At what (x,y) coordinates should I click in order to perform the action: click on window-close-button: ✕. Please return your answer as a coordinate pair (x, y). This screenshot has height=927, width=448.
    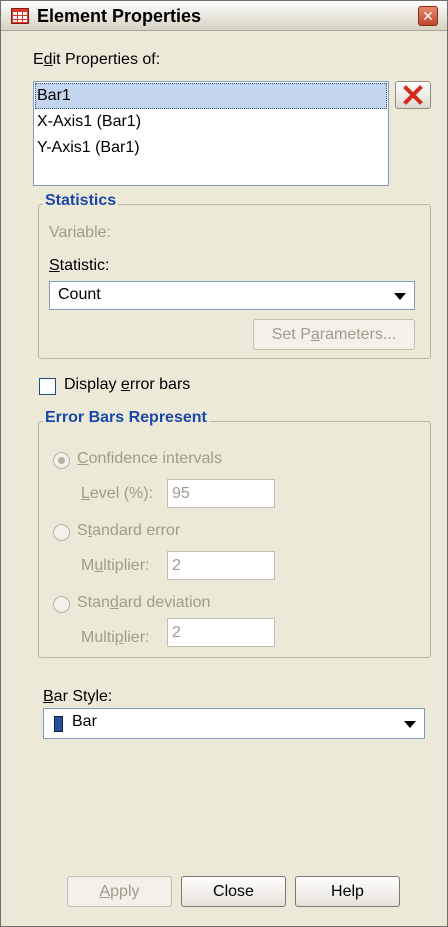
    Looking at the image, I should click on (428, 16).